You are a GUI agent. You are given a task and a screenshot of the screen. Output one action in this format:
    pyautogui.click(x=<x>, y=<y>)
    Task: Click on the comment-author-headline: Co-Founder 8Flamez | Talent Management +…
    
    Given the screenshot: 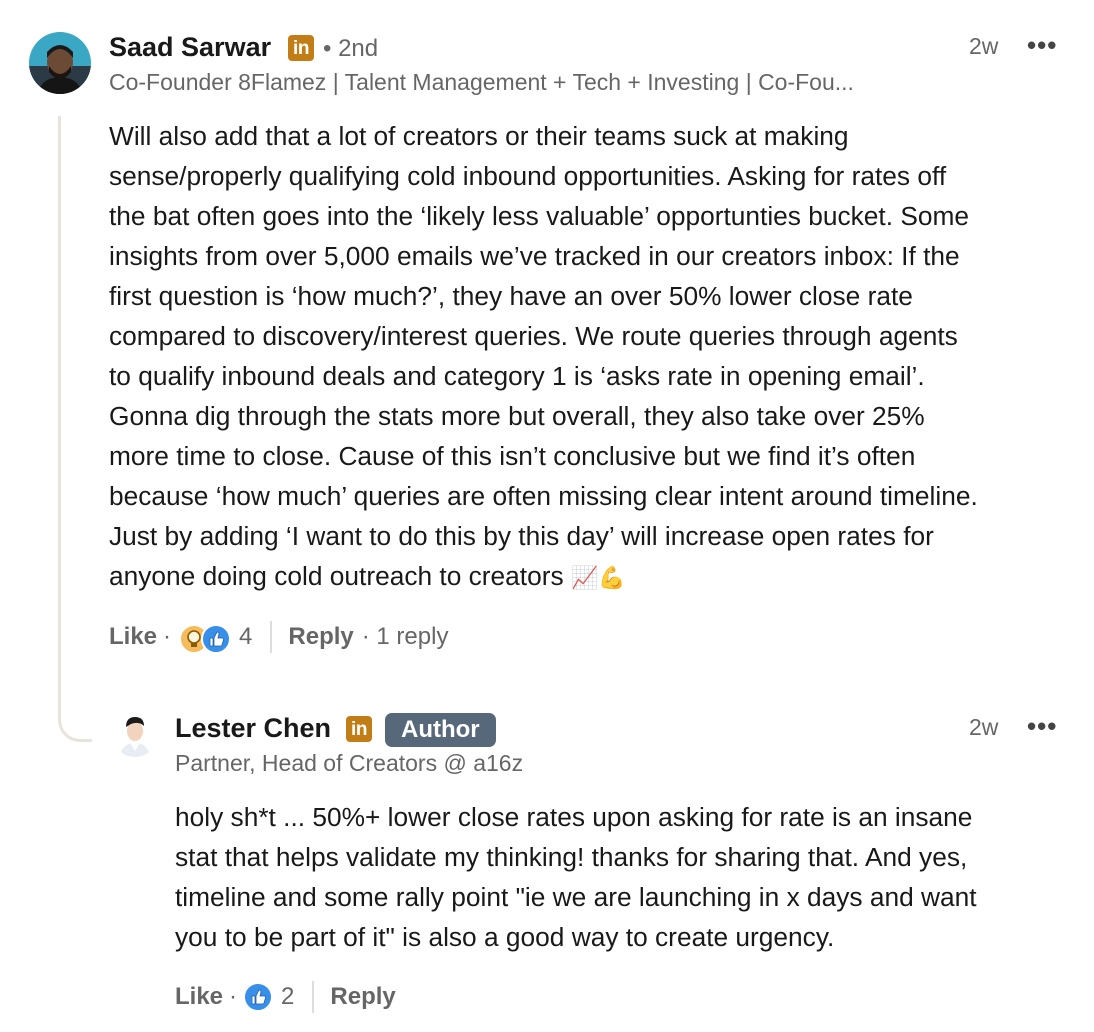 What is the action you would take?
    pyautogui.click(x=481, y=82)
    